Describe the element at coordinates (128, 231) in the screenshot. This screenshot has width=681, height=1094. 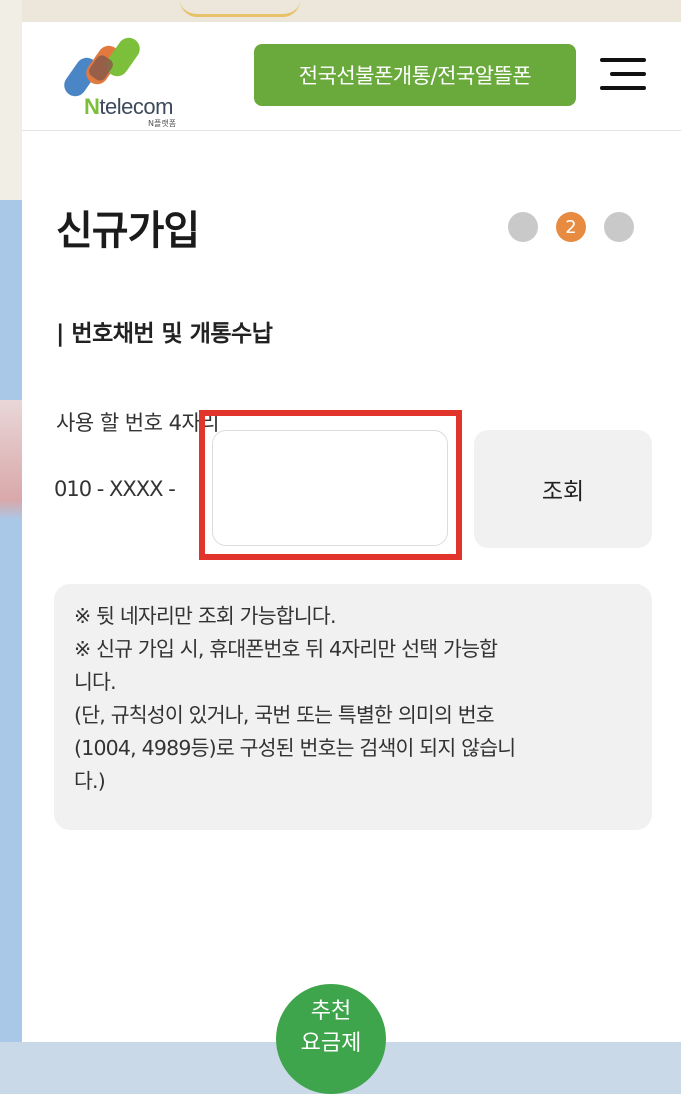
I see `page-title: 신규가입` at that location.